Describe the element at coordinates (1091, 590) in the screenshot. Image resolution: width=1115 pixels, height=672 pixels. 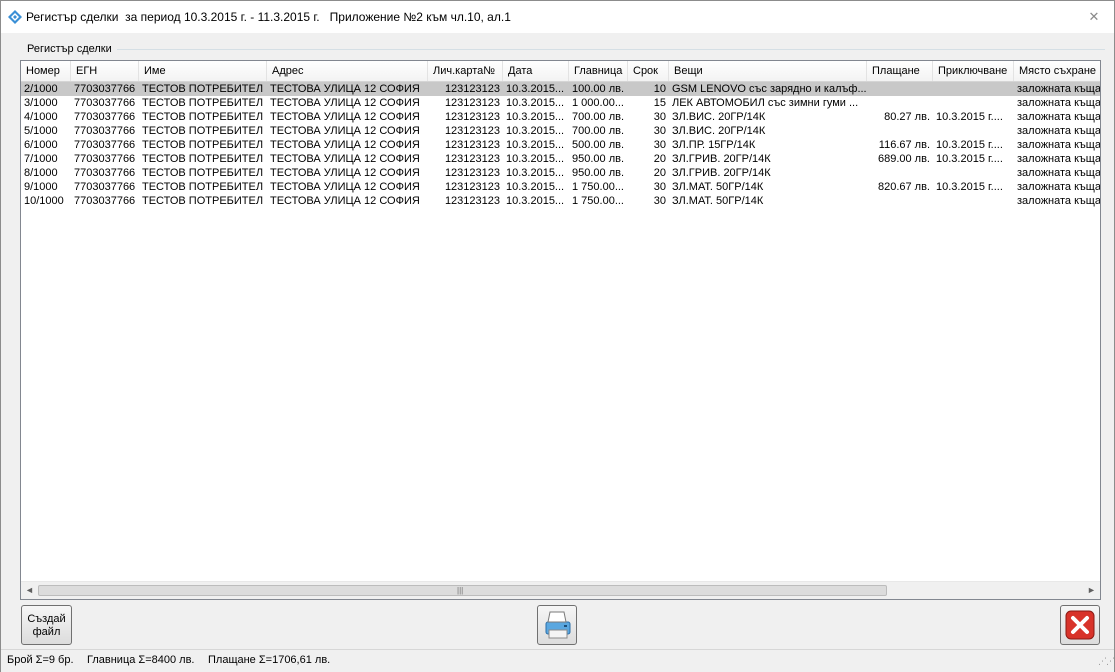
I see `scroll-right-arrow: ►` at that location.